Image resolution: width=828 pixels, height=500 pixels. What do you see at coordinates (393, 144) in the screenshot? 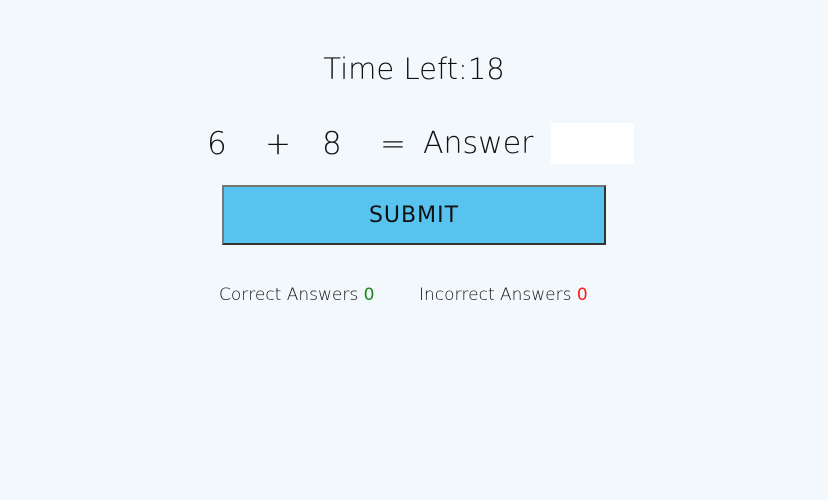
I see `equals-sign: =` at bounding box center [393, 144].